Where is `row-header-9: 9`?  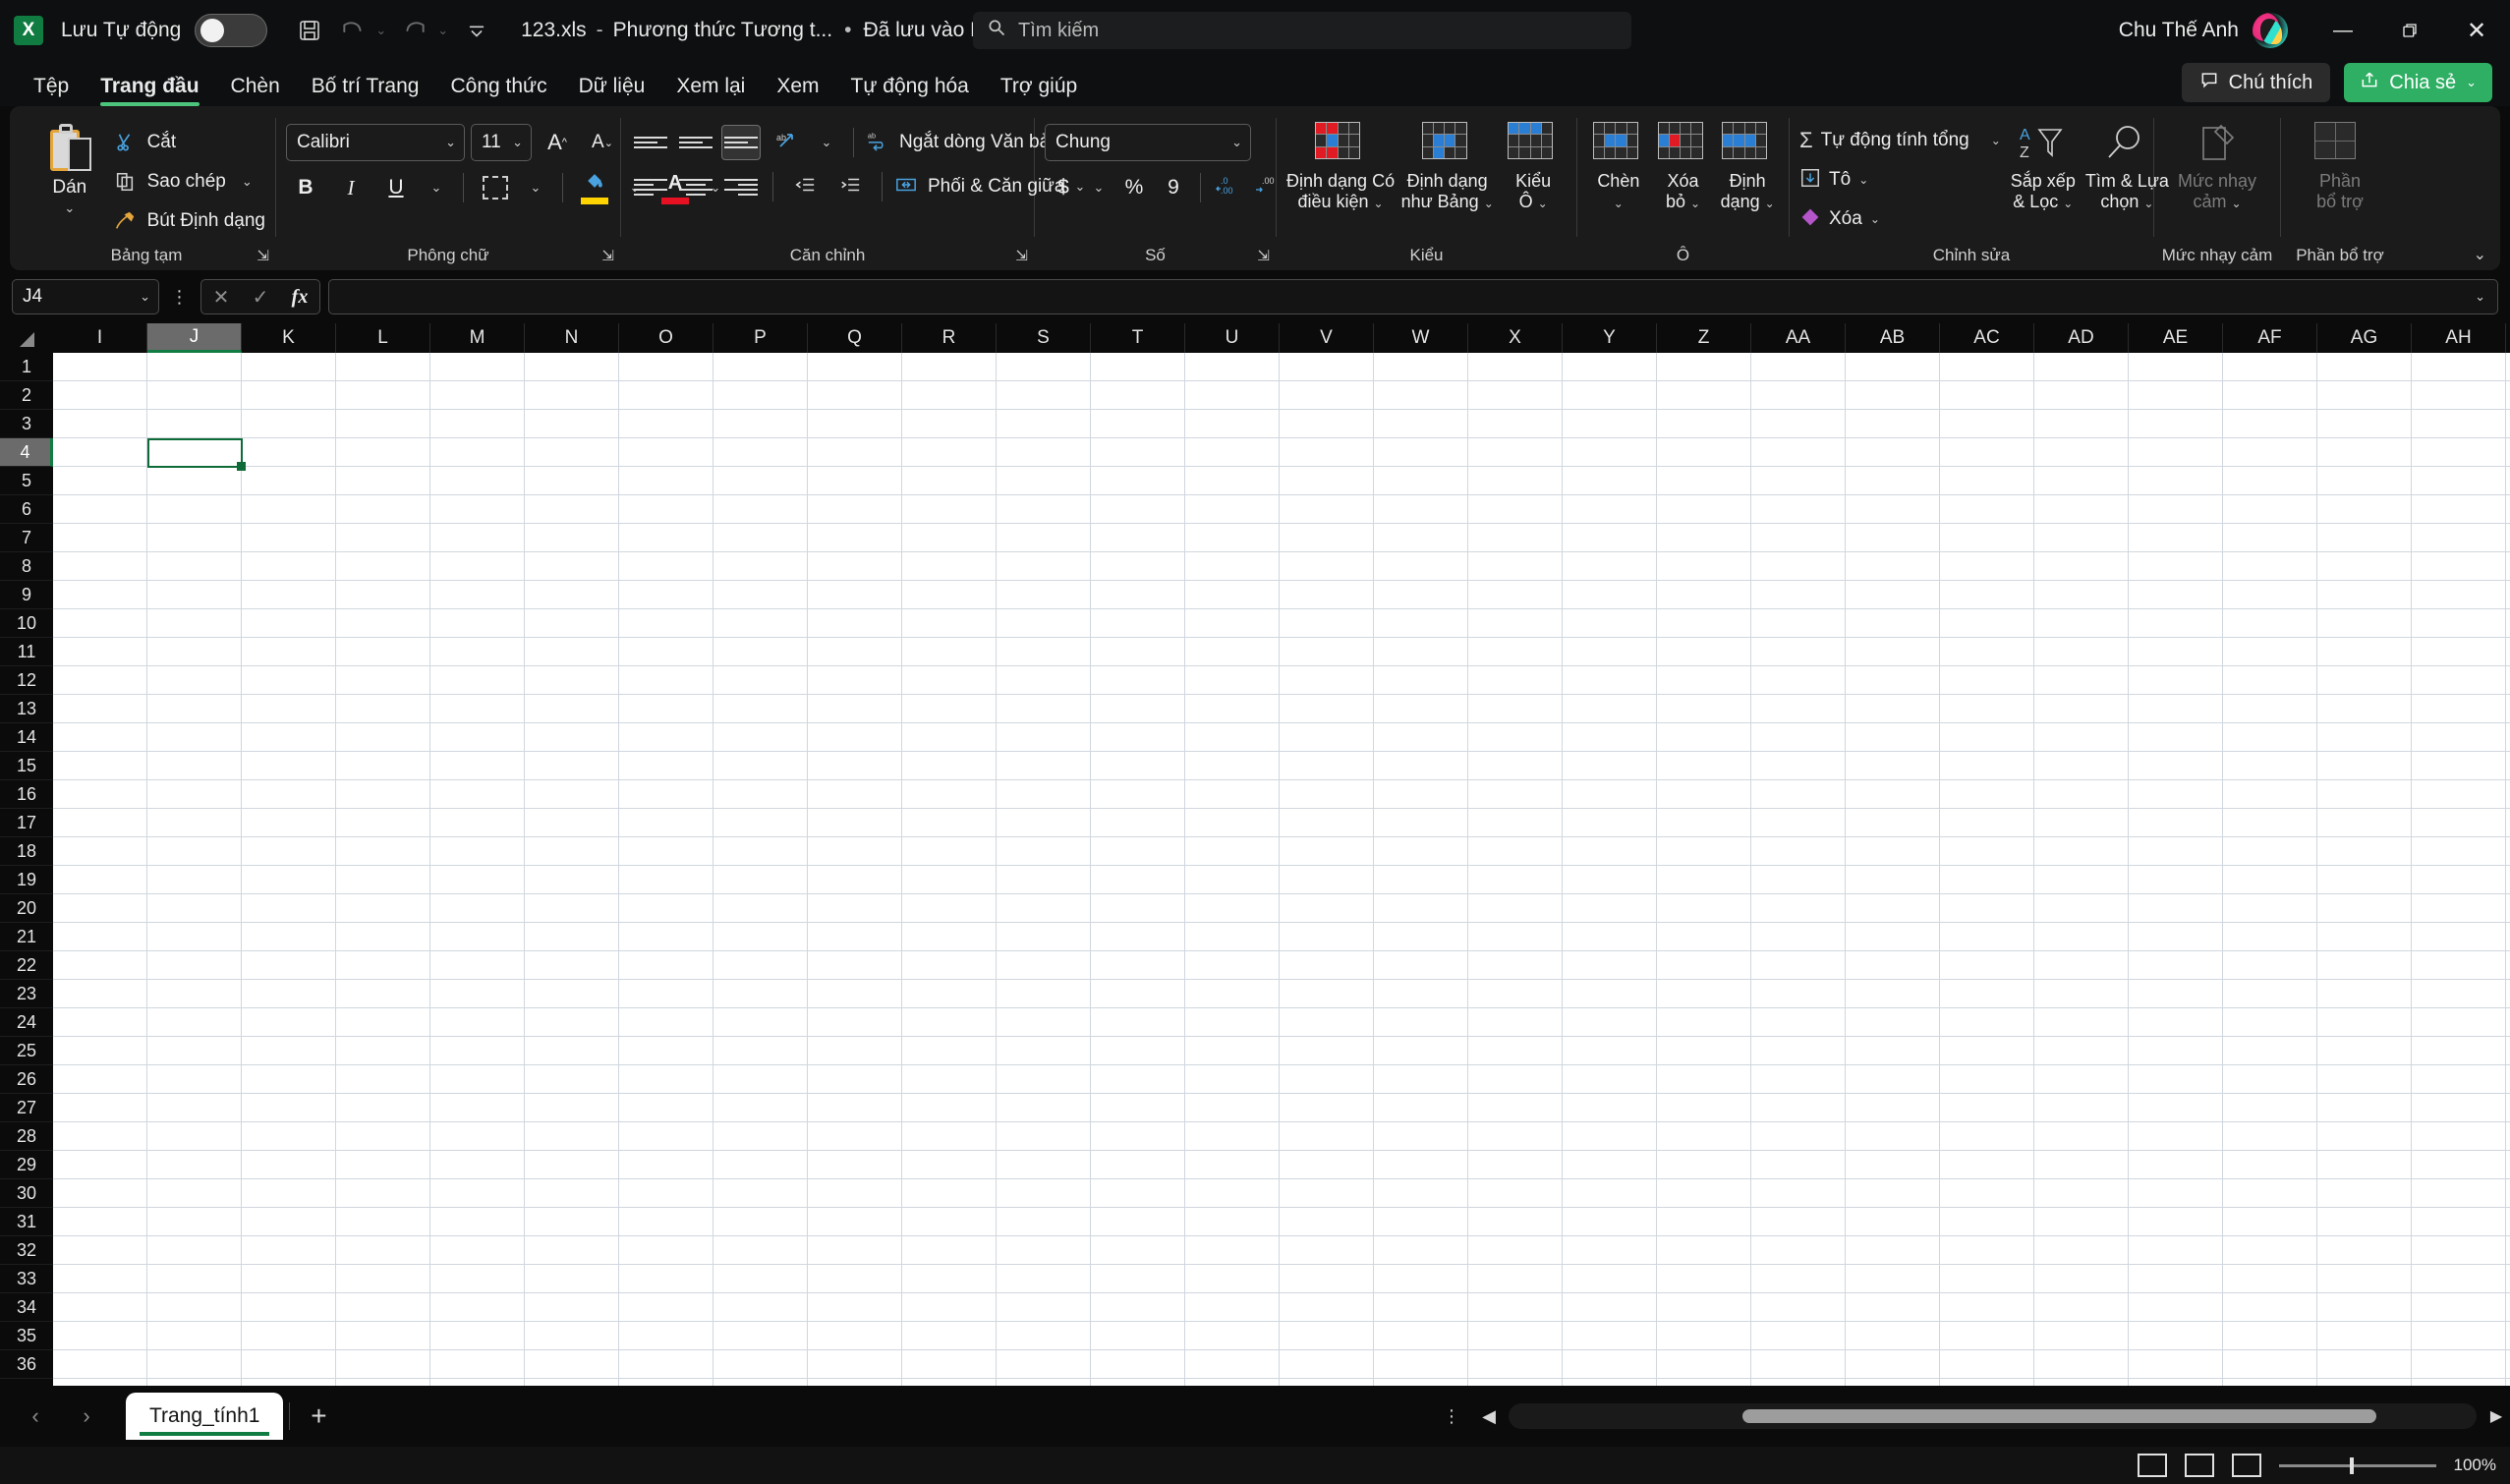
row-header-9: 9 is located at coordinates (26, 595).